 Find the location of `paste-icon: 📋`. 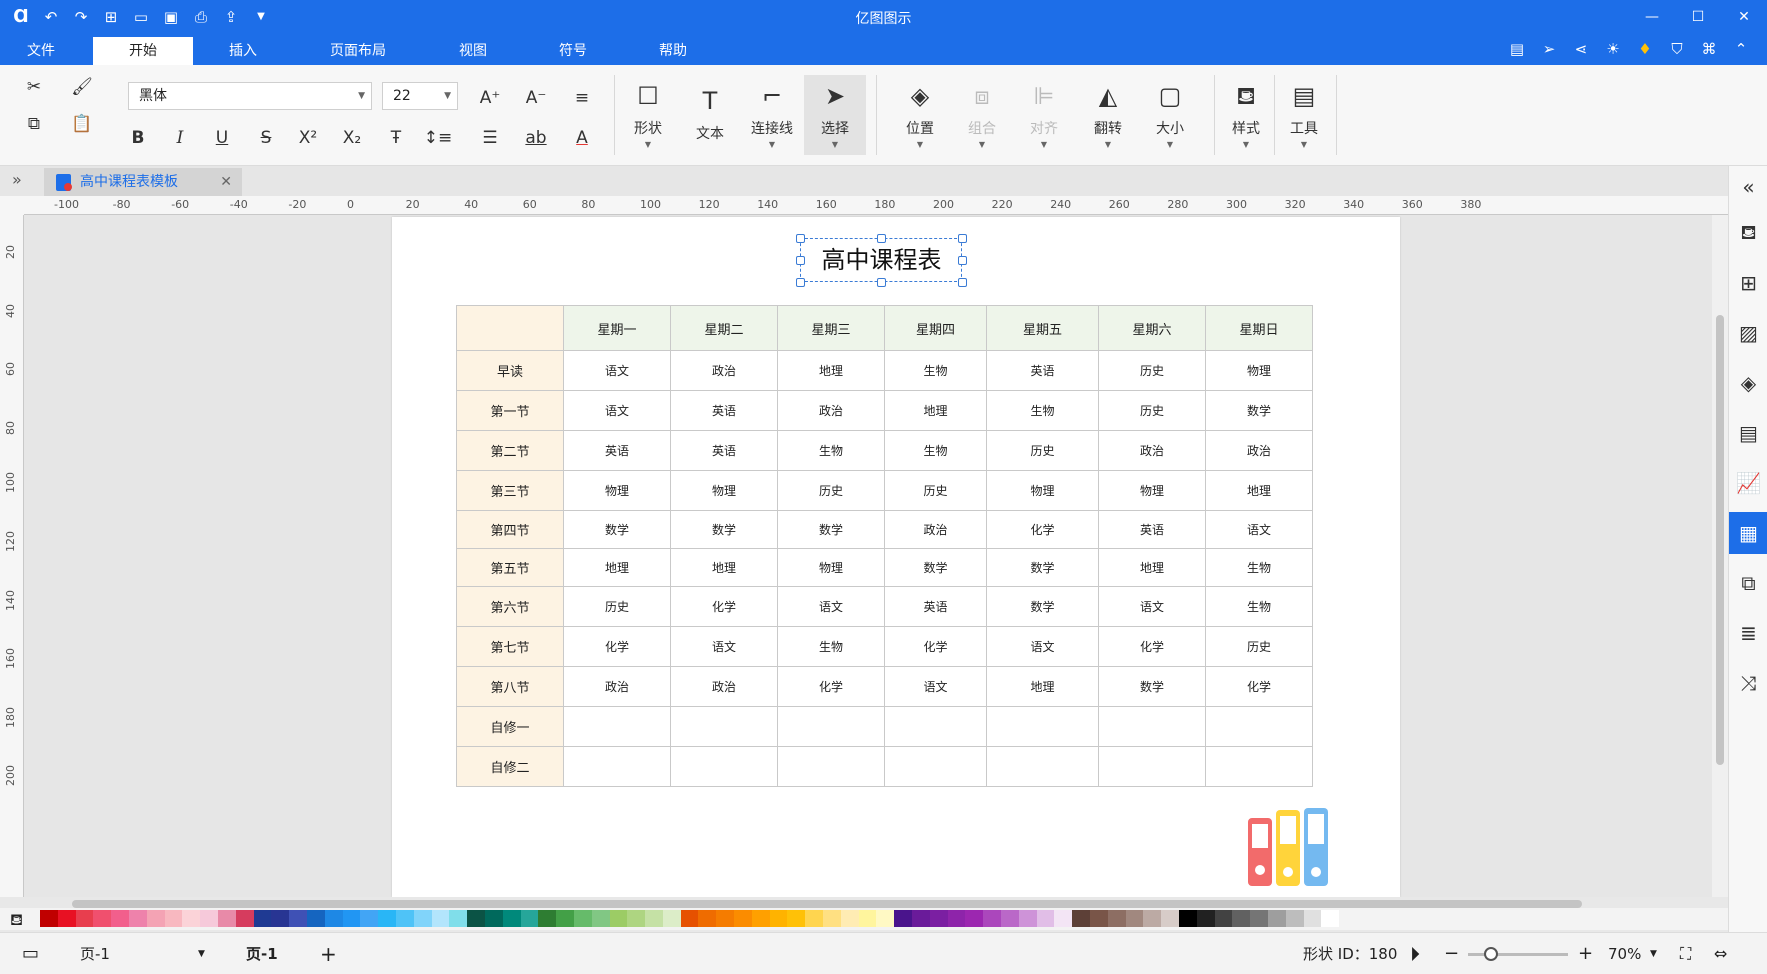

paste-icon: 📋 is located at coordinates (82, 124).